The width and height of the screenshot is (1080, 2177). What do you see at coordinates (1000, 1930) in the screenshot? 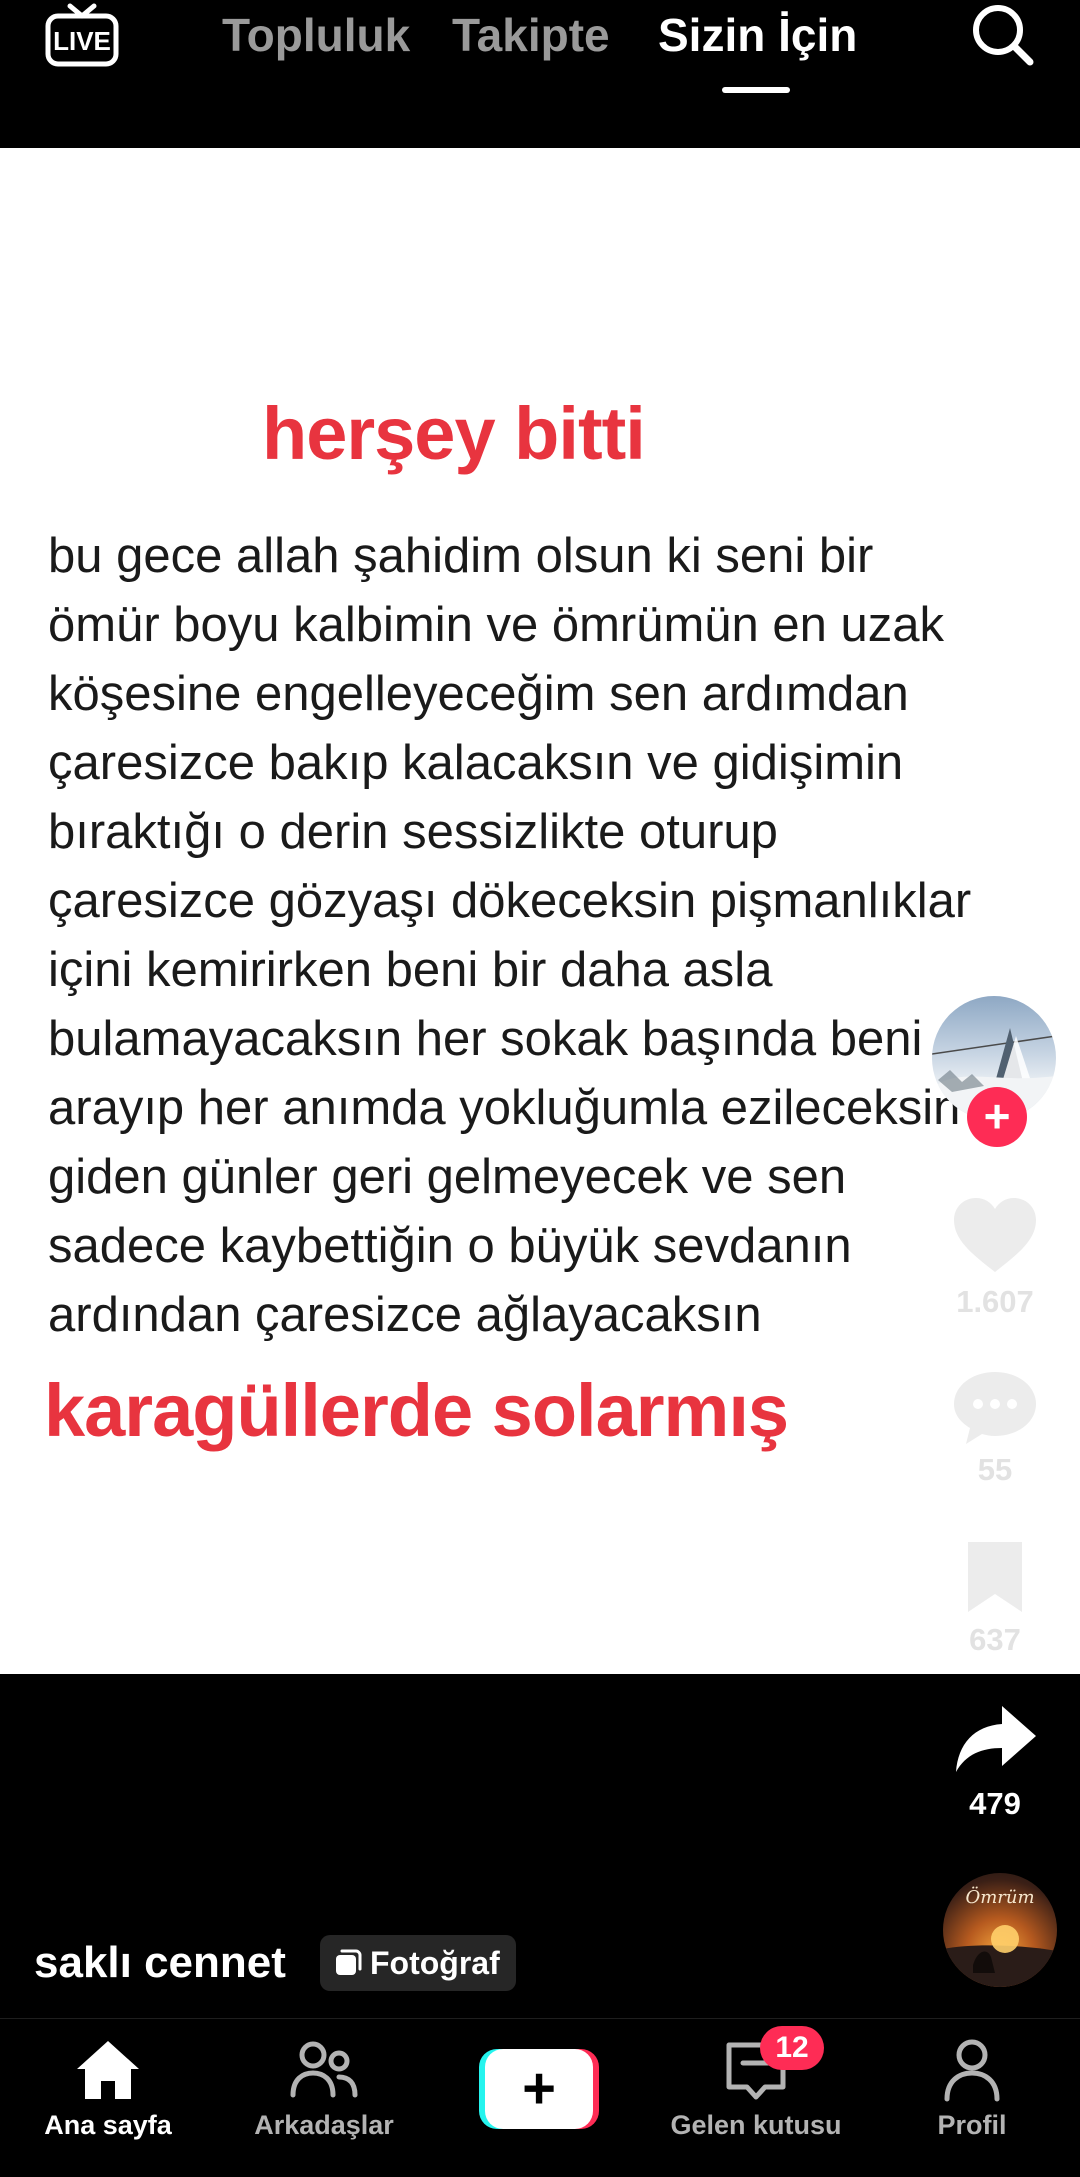
I see `music-disc: Ömrüm` at bounding box center [1000, 1930].